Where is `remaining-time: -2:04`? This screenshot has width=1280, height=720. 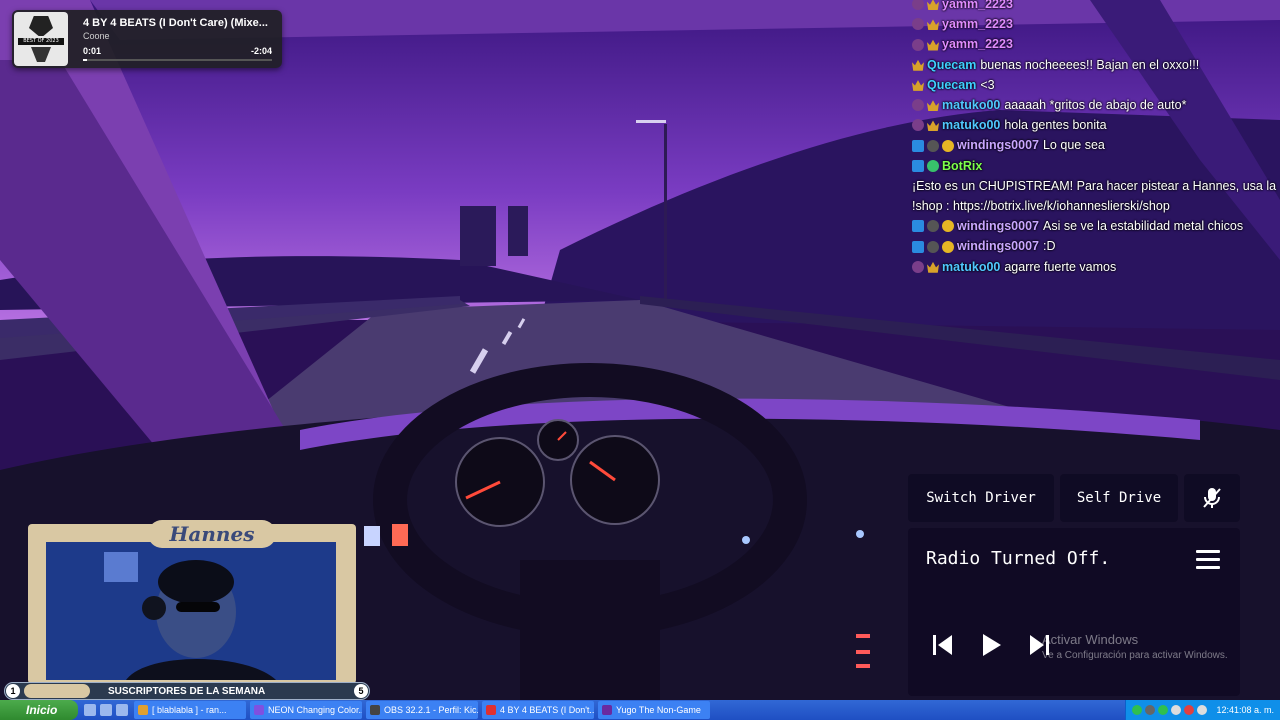
remaining-time: -2:04 is located at coordinates (261, 51).